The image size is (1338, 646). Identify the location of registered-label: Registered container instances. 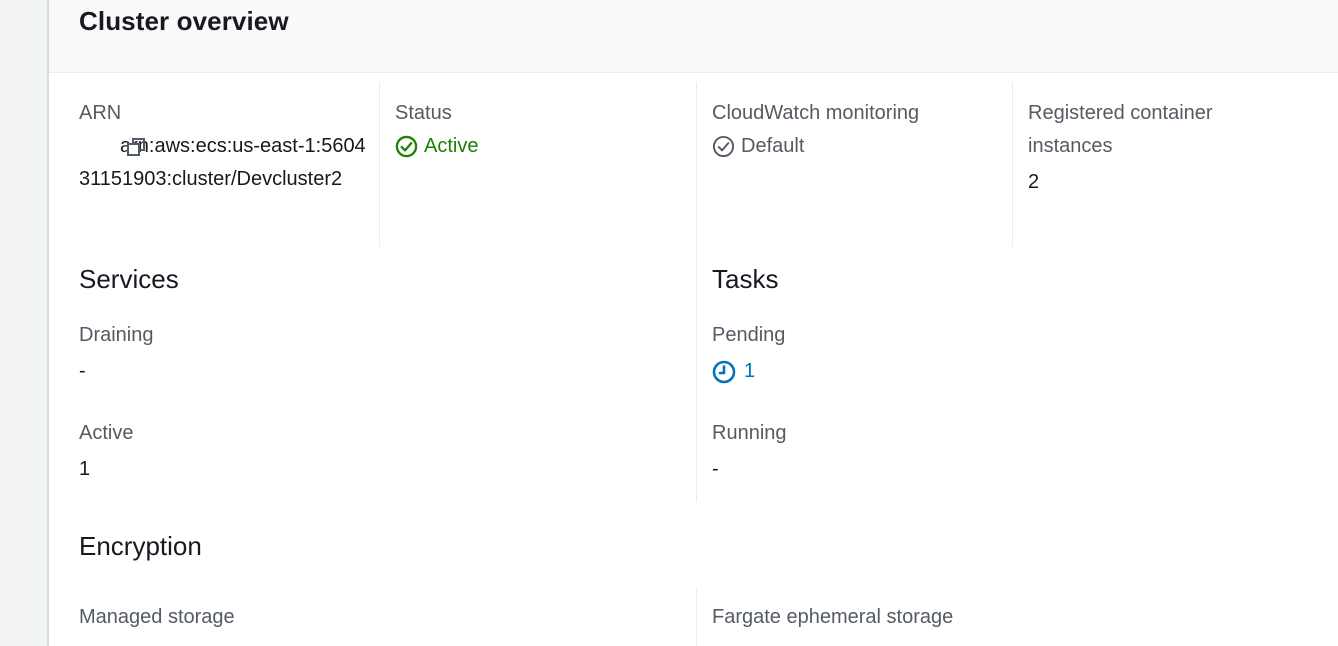
(1120, 129).